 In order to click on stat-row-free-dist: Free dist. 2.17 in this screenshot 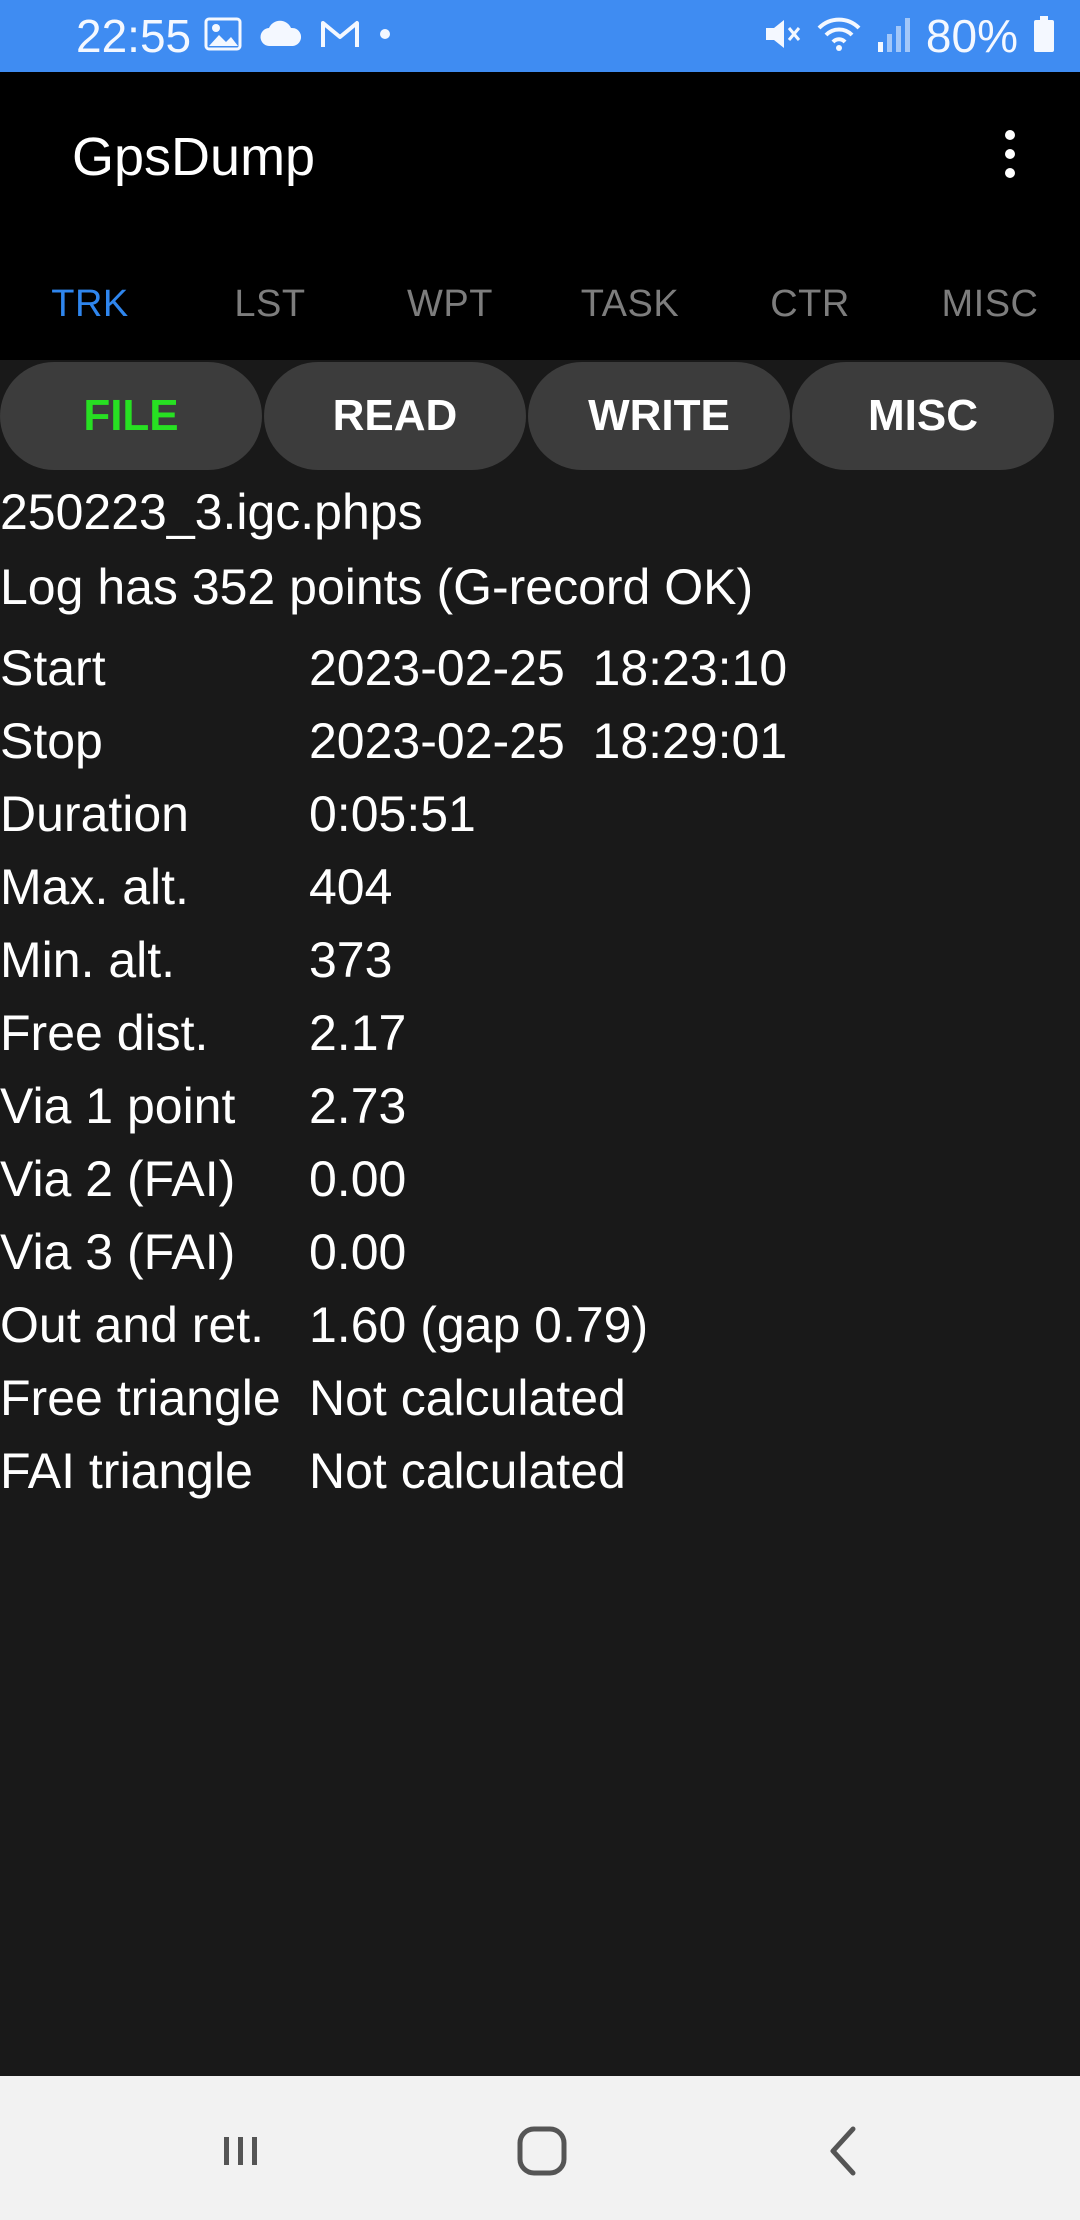, I will do `click(540, 1033)`.